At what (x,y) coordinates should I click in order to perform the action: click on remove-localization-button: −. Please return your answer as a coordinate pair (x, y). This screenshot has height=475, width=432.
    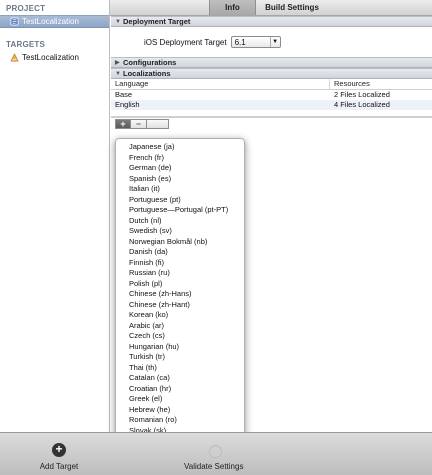
    Looking at the image, I should click on (139, 124).